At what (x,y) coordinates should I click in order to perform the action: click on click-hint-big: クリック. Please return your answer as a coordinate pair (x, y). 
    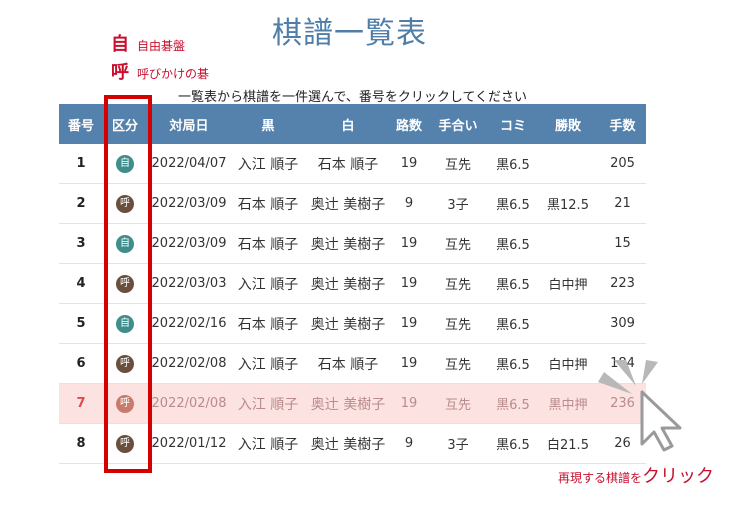
    Looking at the image, I should click on (678, 476).